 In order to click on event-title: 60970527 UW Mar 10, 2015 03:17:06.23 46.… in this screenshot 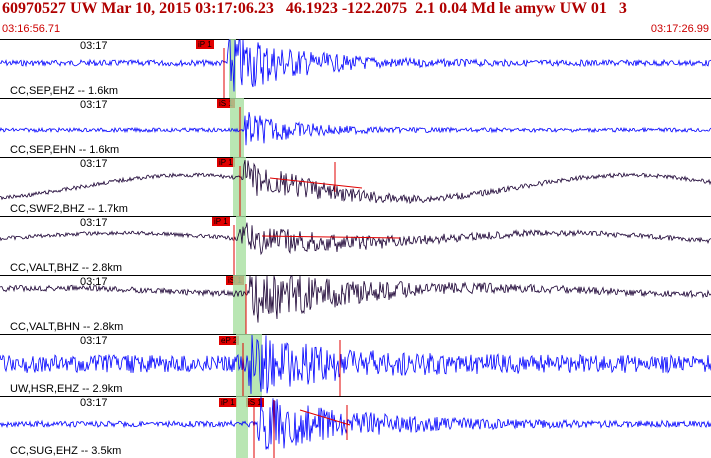, I will do `click(314, 8)`.